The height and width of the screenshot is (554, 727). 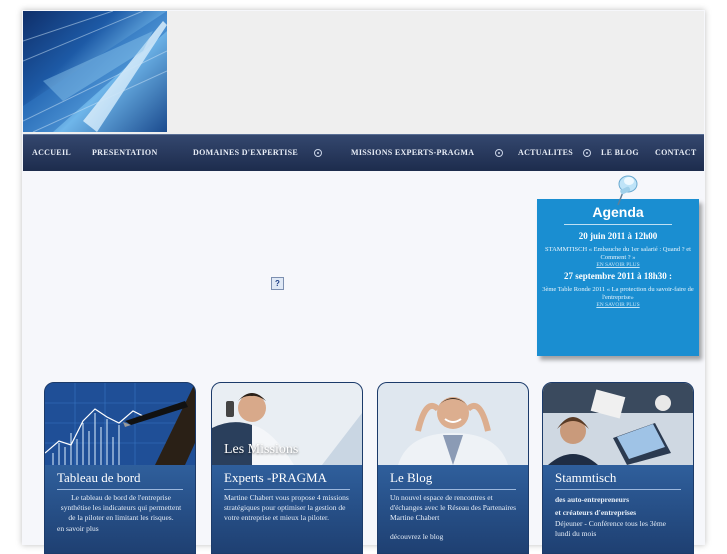 I want to click on agenda-event-date: 20 juin 2011 à 12h00, so click(x=618, y=236).